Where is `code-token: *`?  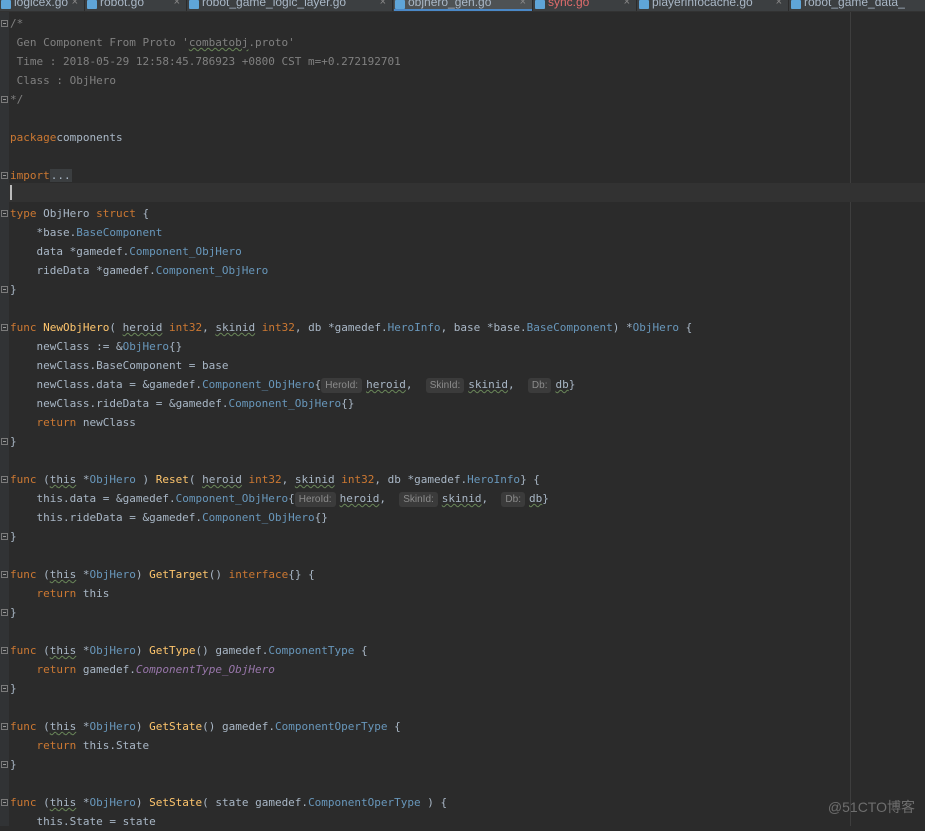
code-token: * is located at coordinates (83, 726).